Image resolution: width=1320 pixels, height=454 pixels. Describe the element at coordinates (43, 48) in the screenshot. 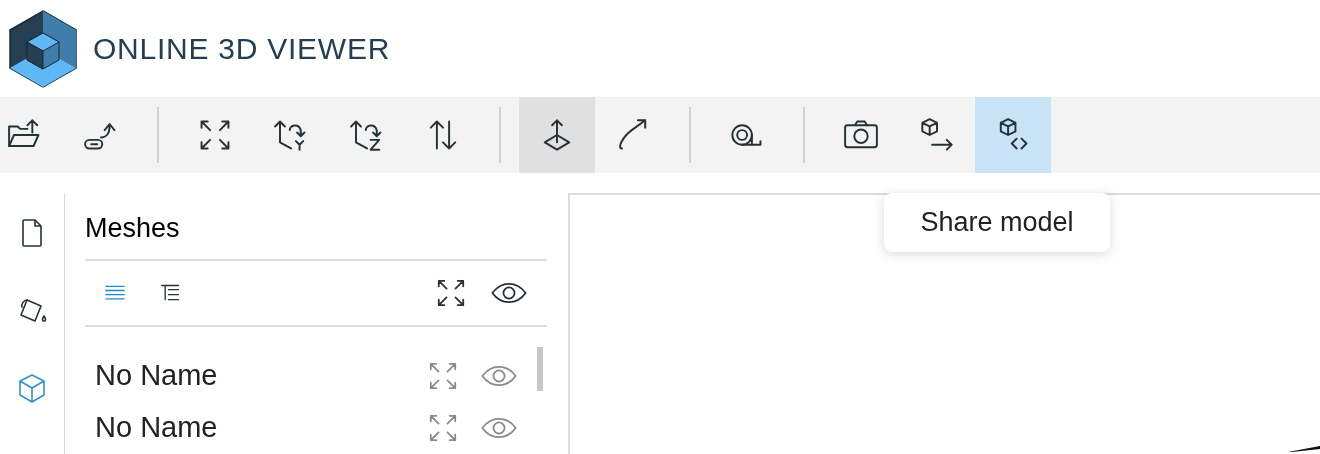

I see `logo-icon` at that location.